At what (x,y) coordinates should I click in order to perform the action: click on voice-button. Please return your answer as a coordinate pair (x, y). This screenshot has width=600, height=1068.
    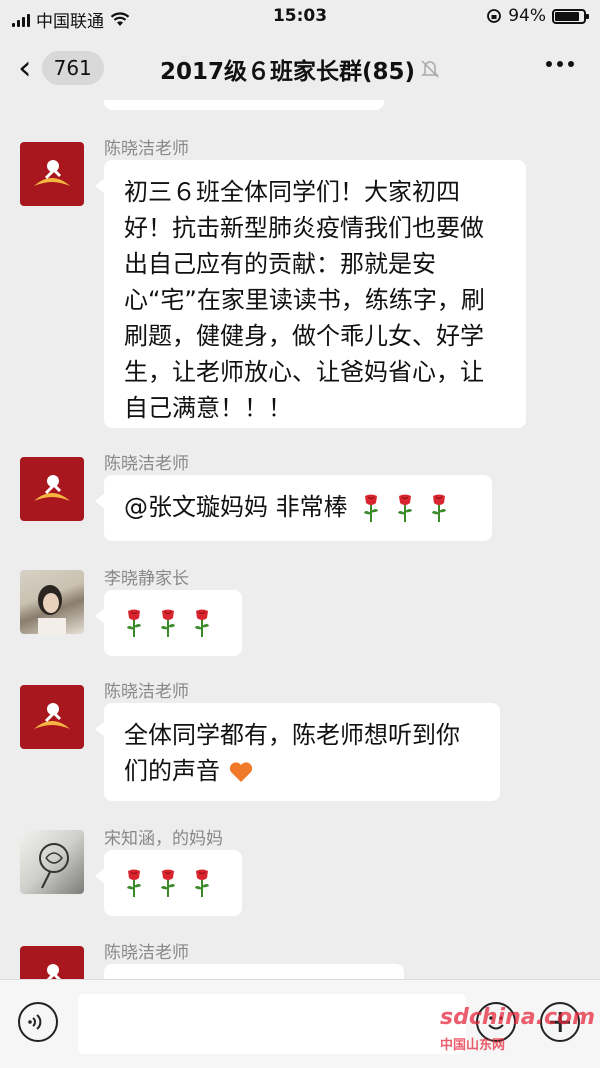
    Looking at the image, I should click on (38, 1022).